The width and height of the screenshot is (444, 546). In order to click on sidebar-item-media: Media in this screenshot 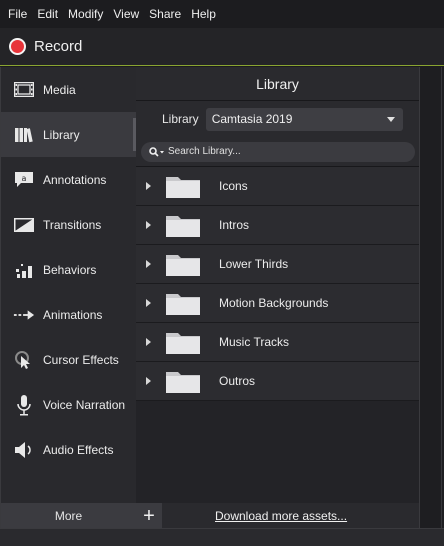, I will do `click(68, 89)`.